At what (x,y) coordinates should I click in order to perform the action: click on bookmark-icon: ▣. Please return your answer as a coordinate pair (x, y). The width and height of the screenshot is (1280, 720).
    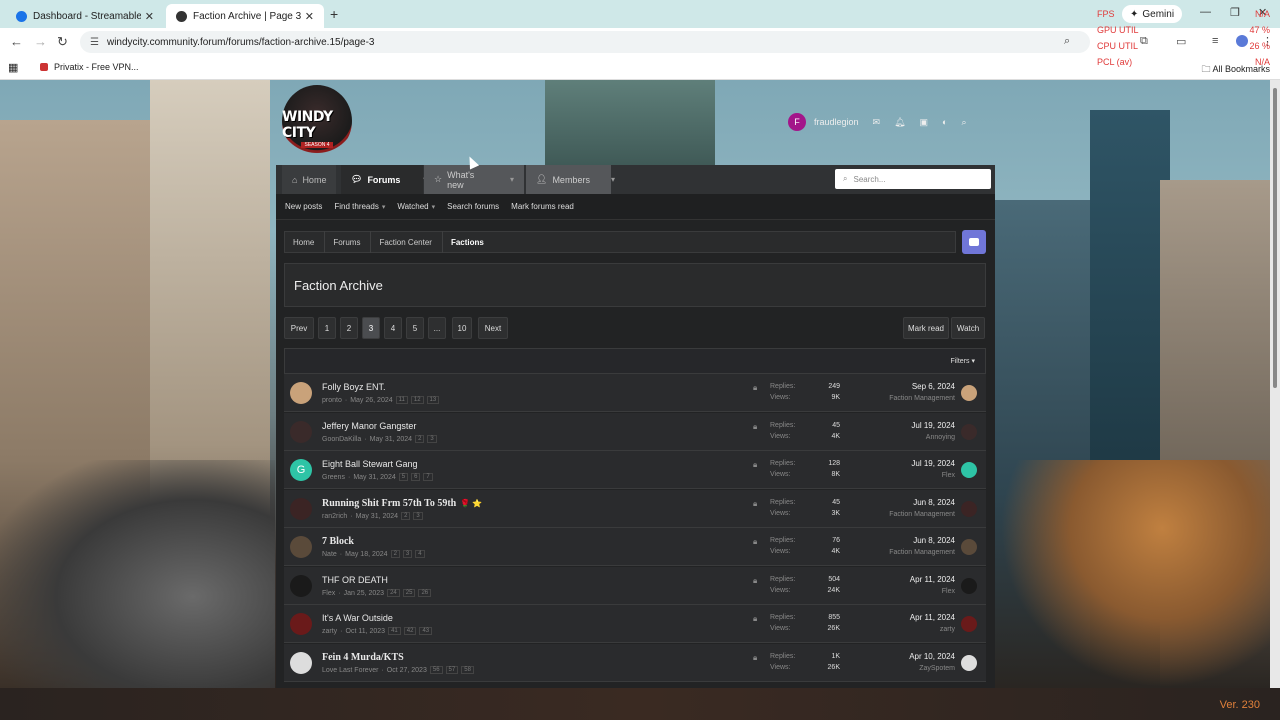
    Looking at the image, I should click on (924, 122).